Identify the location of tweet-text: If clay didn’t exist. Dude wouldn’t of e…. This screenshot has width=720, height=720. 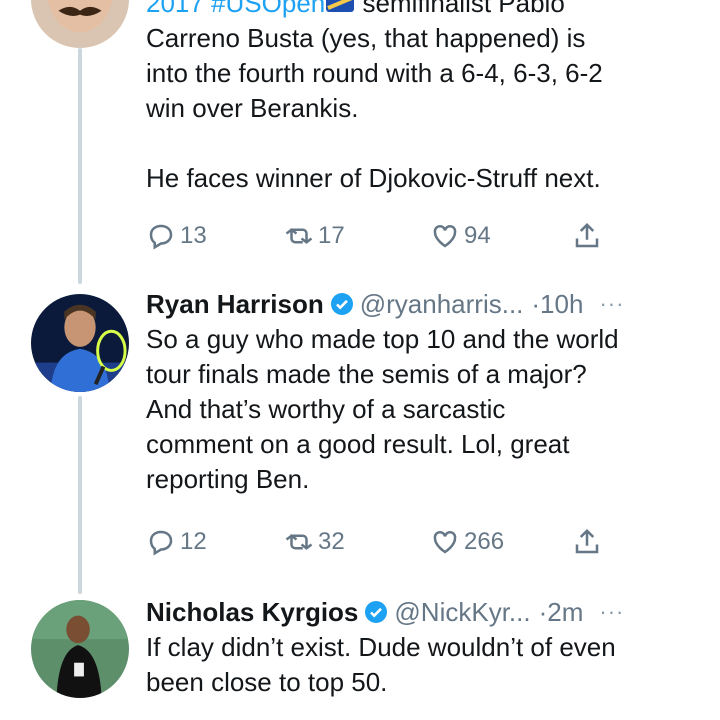
(381, 664).